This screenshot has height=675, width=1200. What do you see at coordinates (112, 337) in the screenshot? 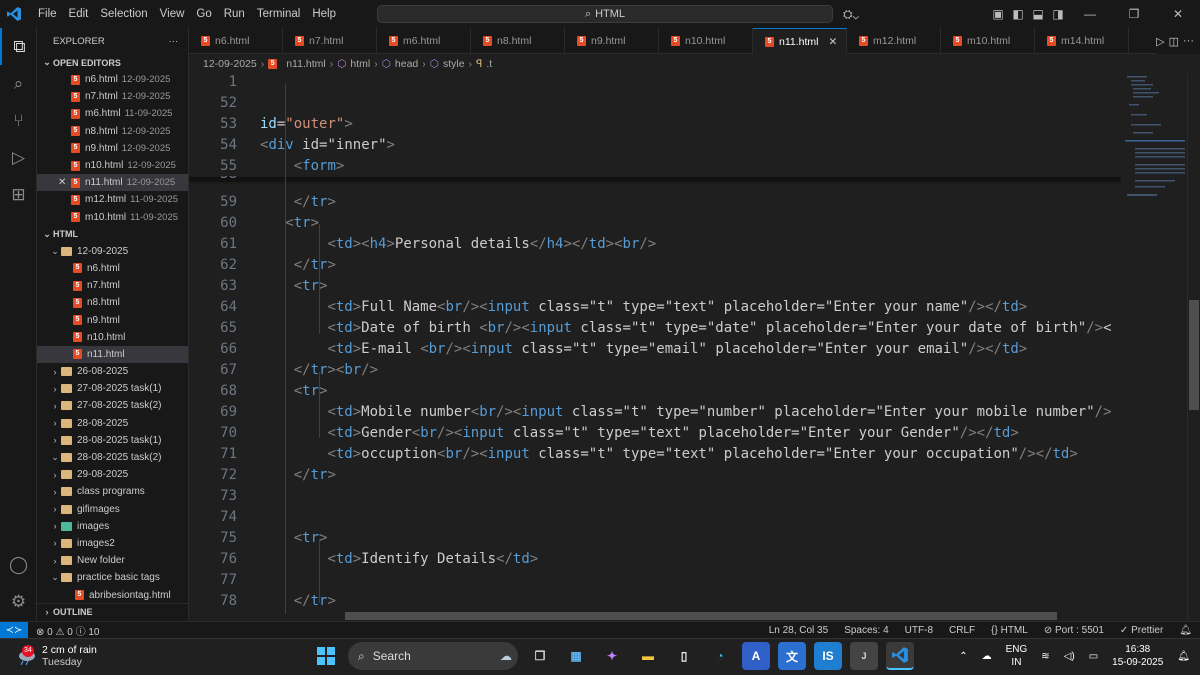
I see `file-n10: 5 n10.html` at bounding box center [112, 337].